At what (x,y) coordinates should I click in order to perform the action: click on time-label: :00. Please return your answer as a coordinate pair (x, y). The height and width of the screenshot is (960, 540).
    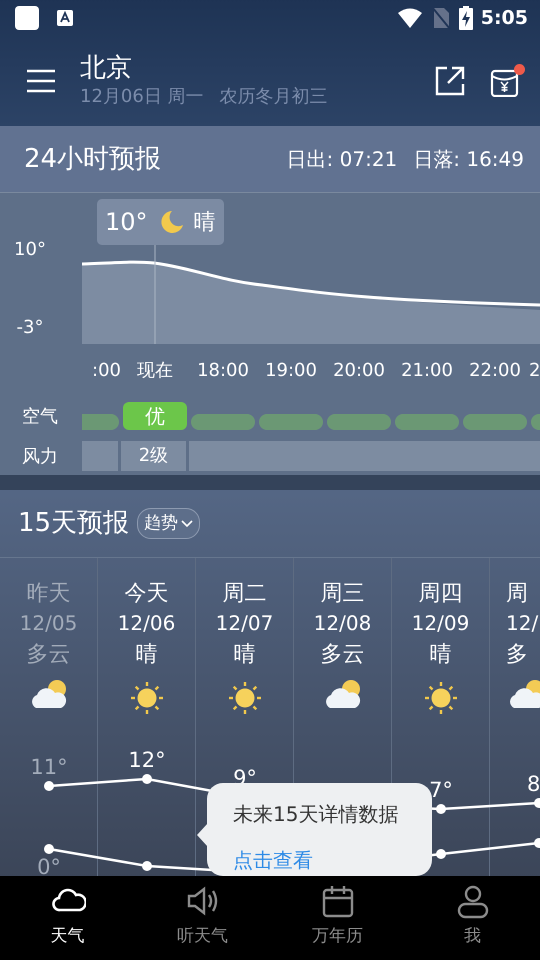
    Looking at the image, I should click on (106, 371).